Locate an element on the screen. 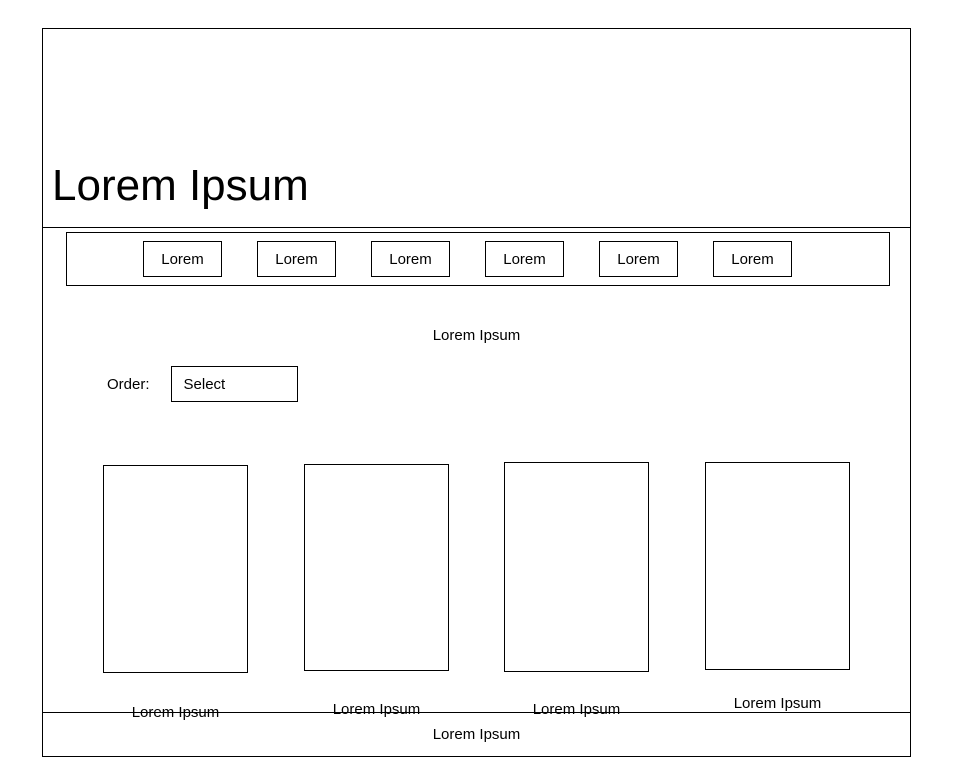 The height and width of the screenshot is (766, 957). card-caption: Lorem Ipsum is located at coordinates (777, 703).